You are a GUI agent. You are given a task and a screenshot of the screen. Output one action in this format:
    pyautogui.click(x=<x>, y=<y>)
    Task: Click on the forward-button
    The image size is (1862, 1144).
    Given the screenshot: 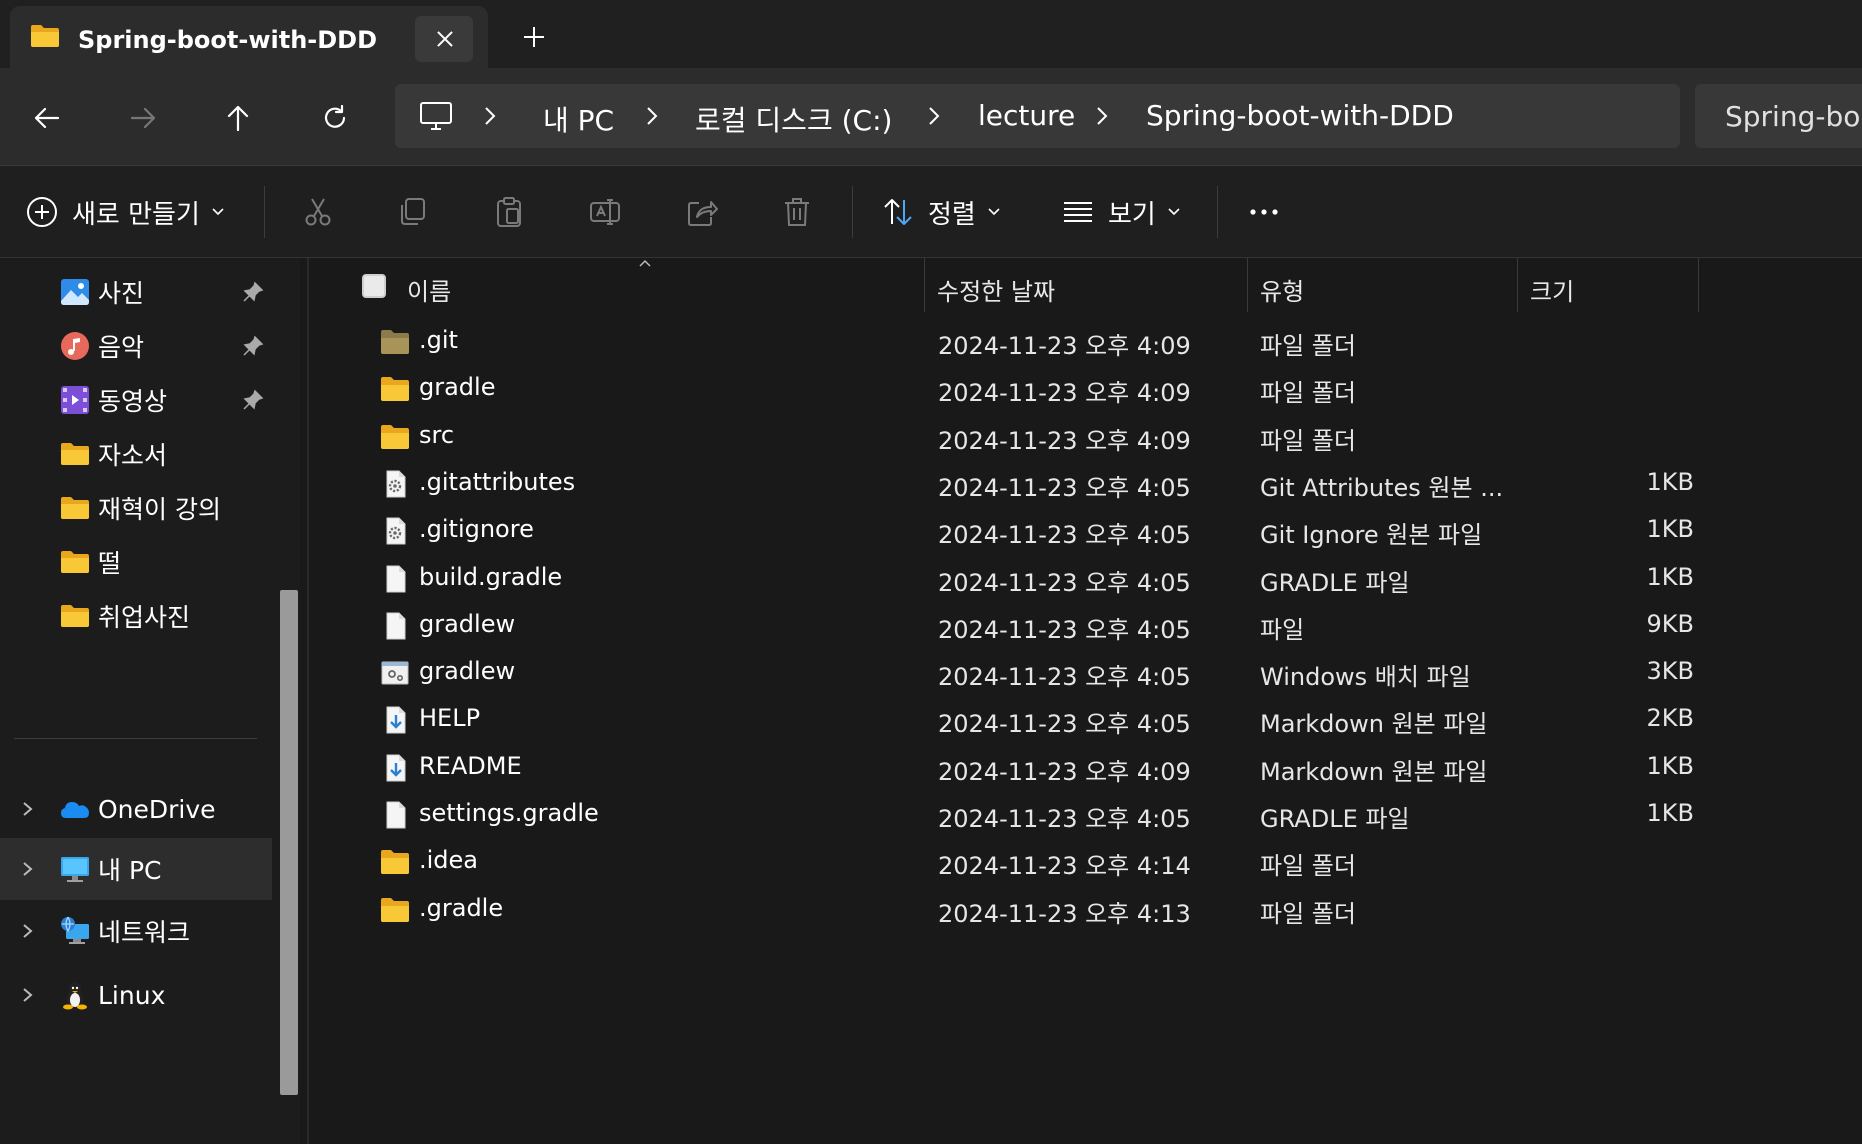 What is the action you would take?
    pyautogui.click(x=143, y=118)
    